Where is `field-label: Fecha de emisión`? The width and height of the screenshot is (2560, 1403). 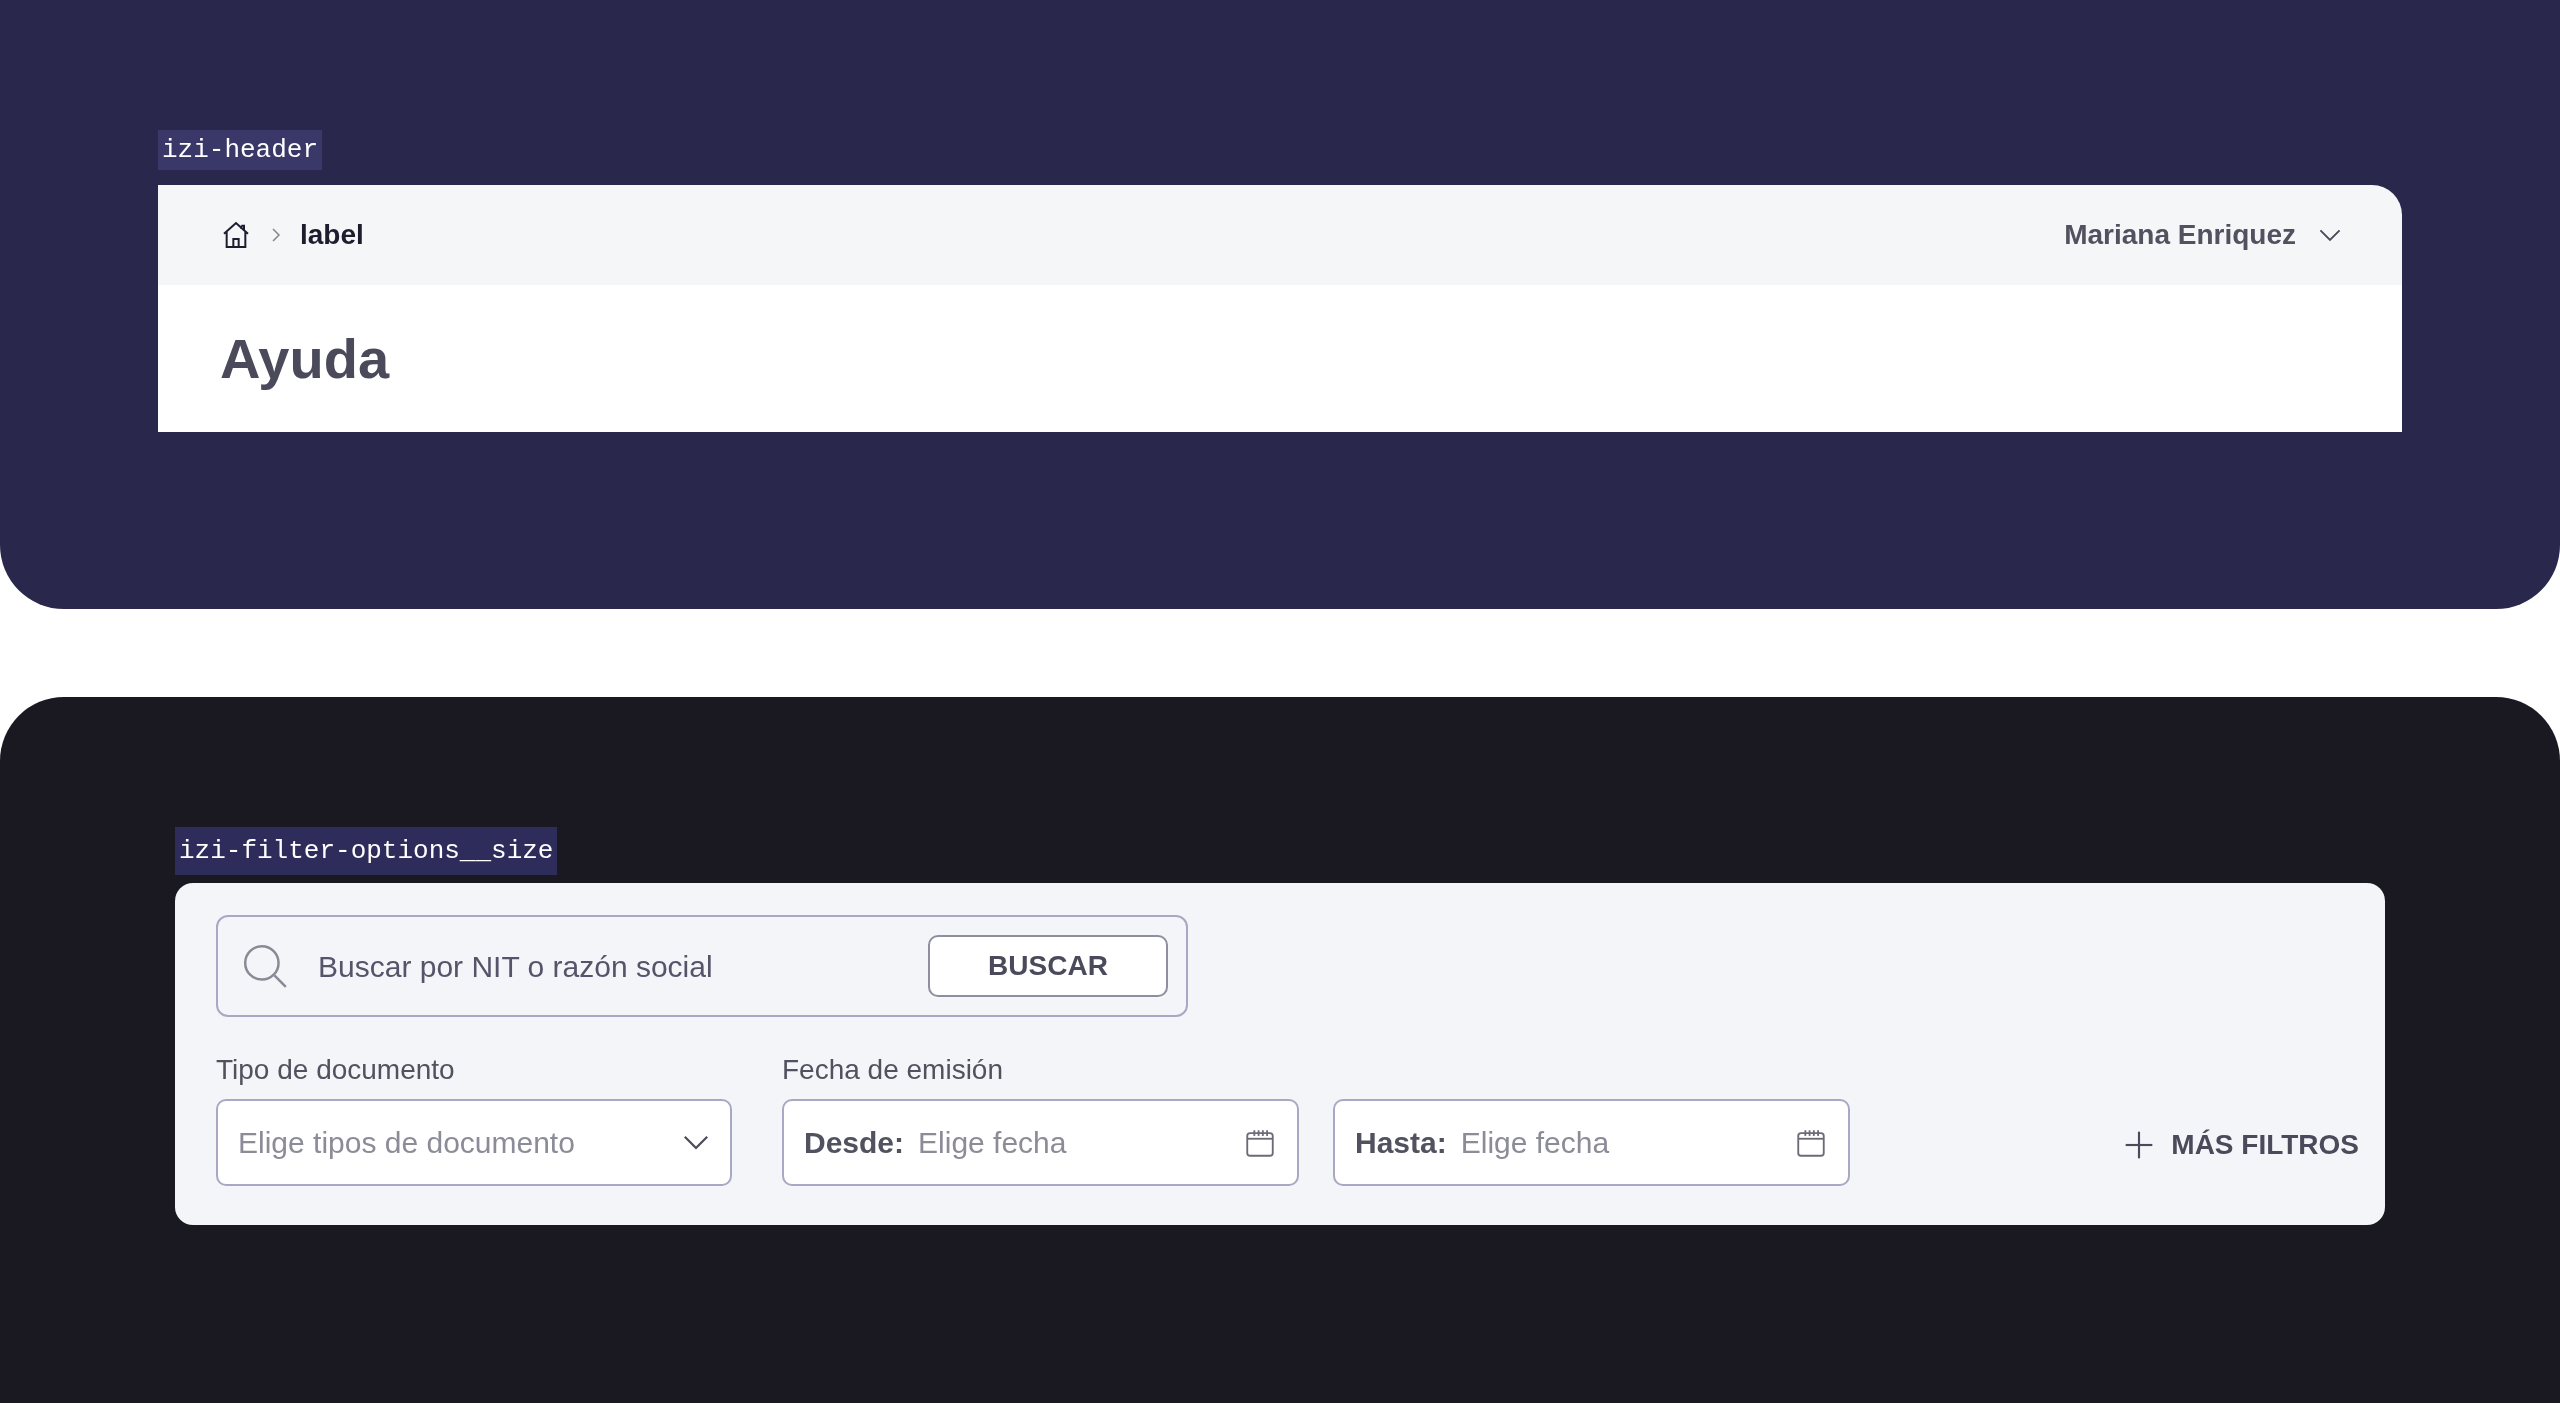 field-label: Fecha de emisión is located at coordinates (893, 1070).